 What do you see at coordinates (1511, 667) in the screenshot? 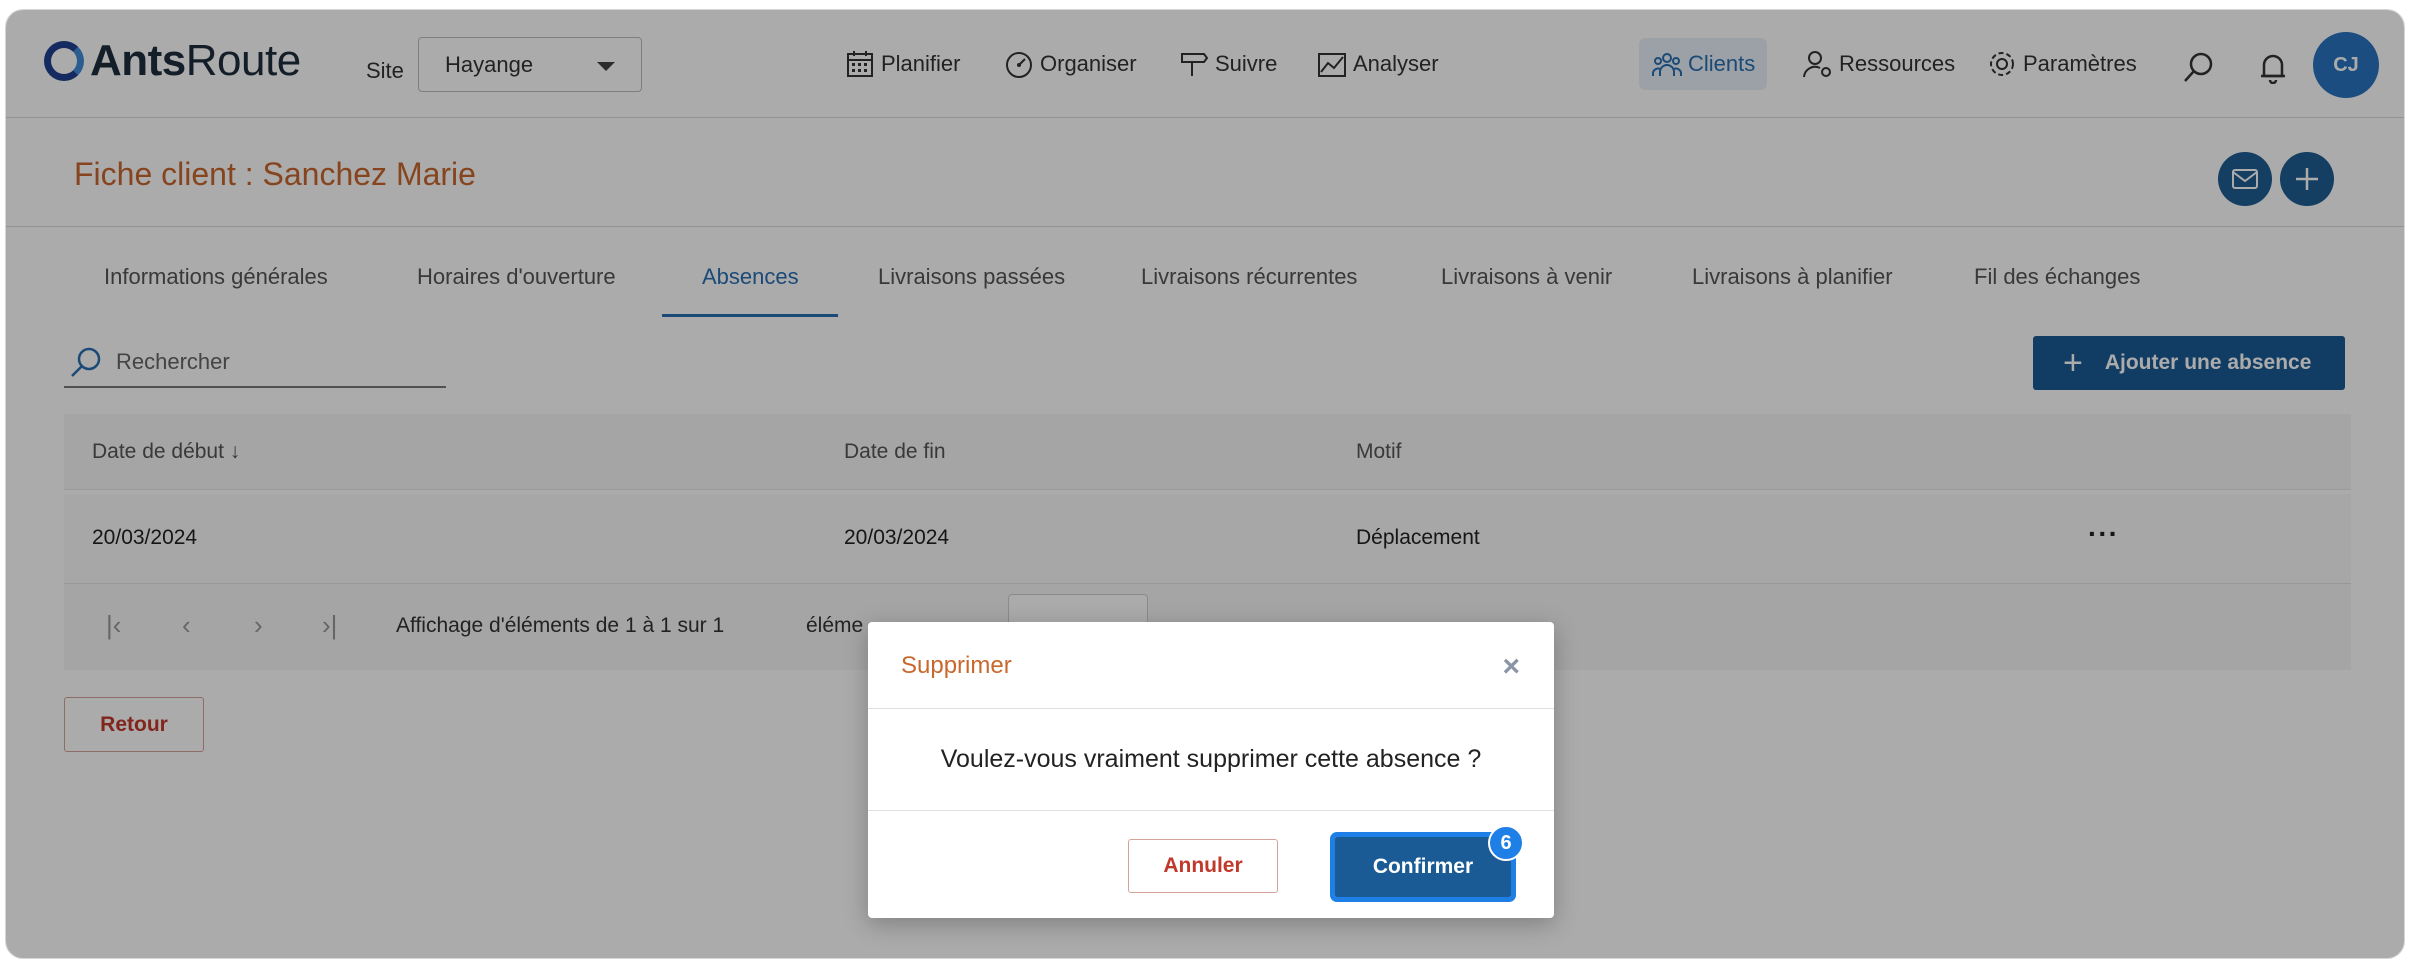
I see `close-icon: ×` at bounding box center [1511, 667].